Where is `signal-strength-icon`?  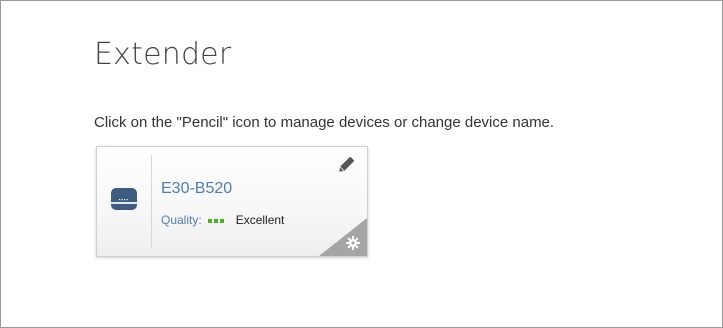
signal-strength-icon is located at coordinates (216, 220).